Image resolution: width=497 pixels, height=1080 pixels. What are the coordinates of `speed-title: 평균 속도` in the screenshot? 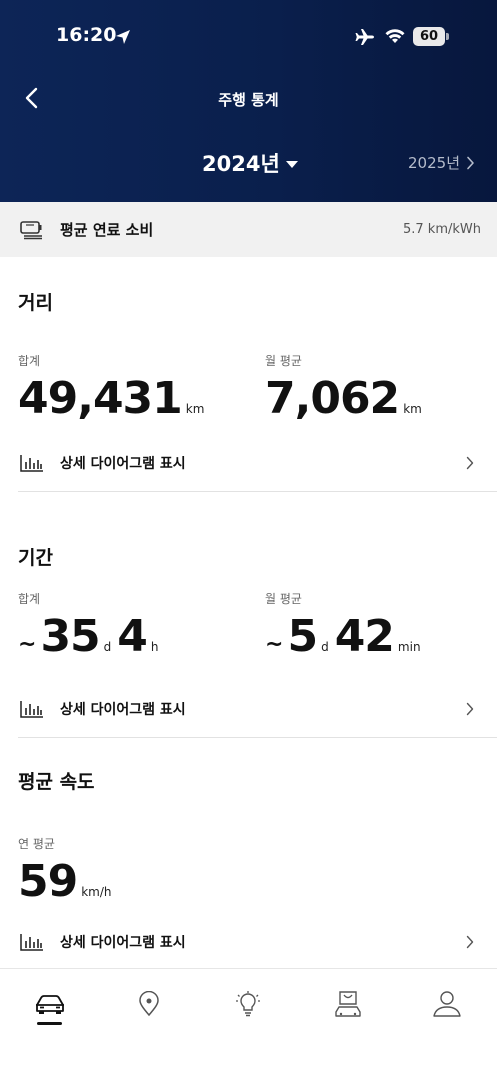 It's located at (56, 782).